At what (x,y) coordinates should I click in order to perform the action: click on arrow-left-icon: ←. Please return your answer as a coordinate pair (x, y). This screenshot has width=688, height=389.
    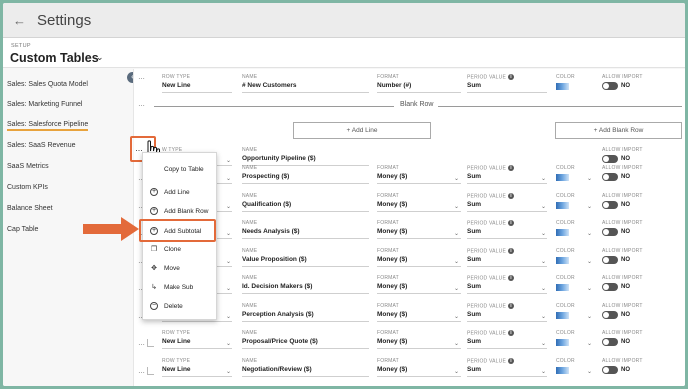
    Looking at the image, I should click on (22, 20).